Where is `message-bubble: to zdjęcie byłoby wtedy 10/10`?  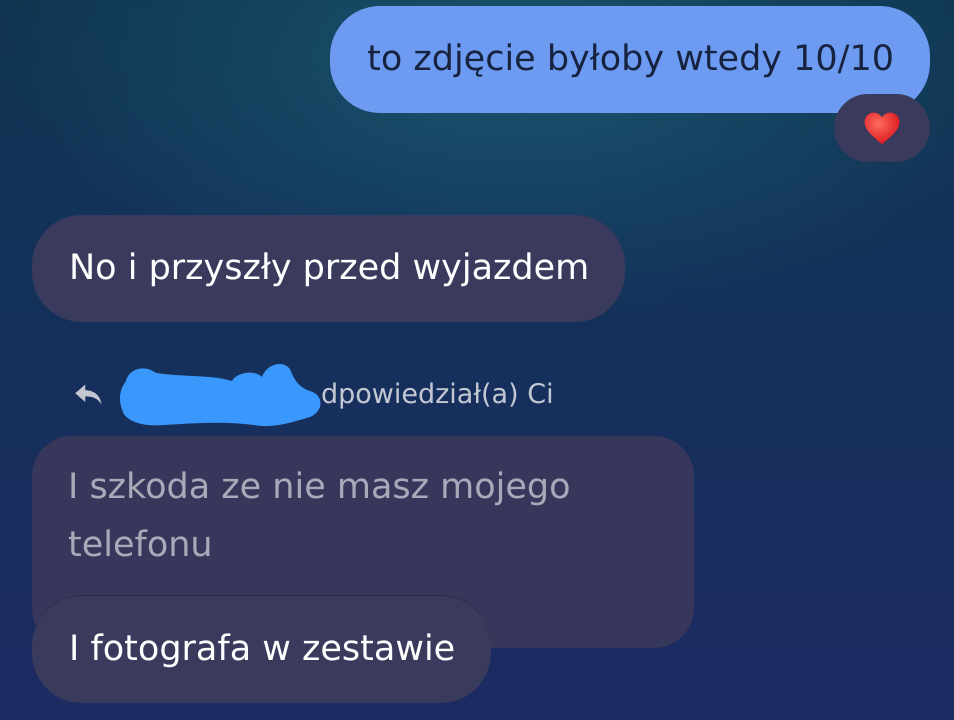
message-bubble: to zdjęcie byłoby wtedy 10/10 is located at coordinates (630, 59).